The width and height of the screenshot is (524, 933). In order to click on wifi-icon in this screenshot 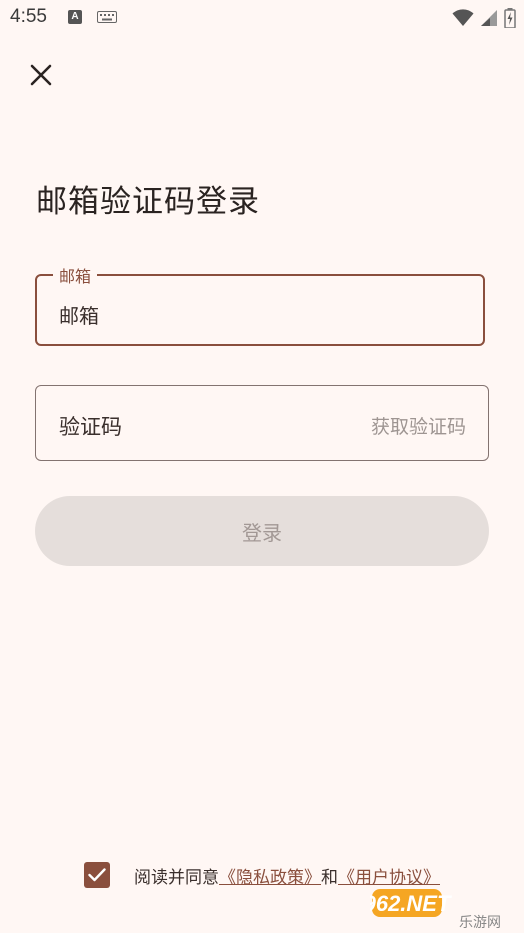, I will do `click(463, 17)`.